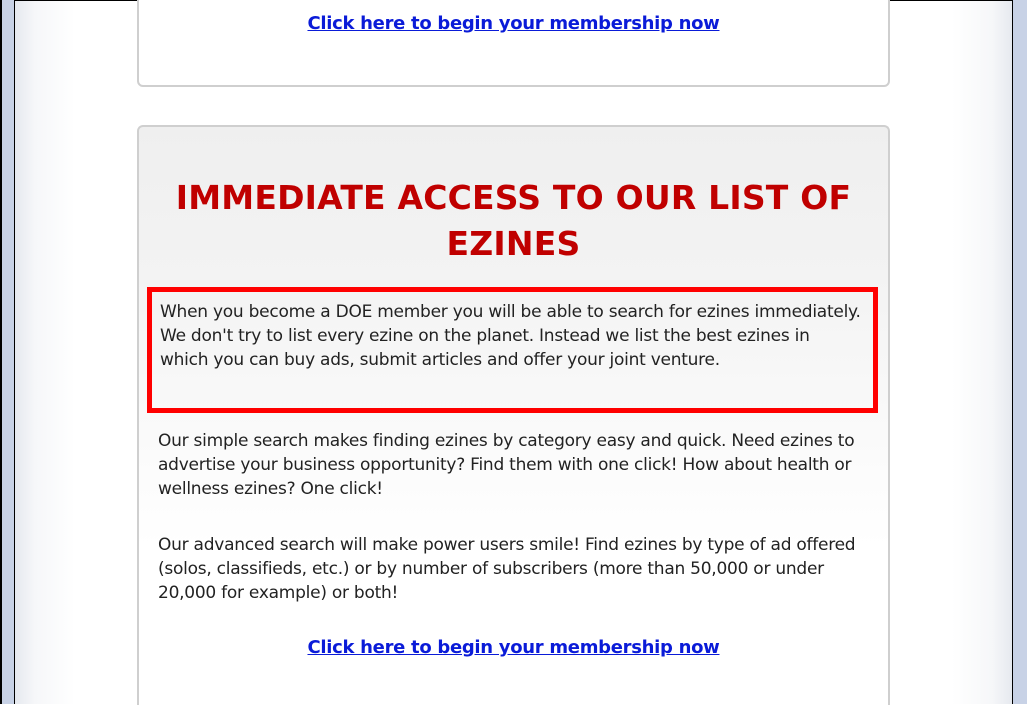  I want to click on section-heading: IMMEDIATE ACCESS TO OUR LIST OF EZINES, so click(513, 220).